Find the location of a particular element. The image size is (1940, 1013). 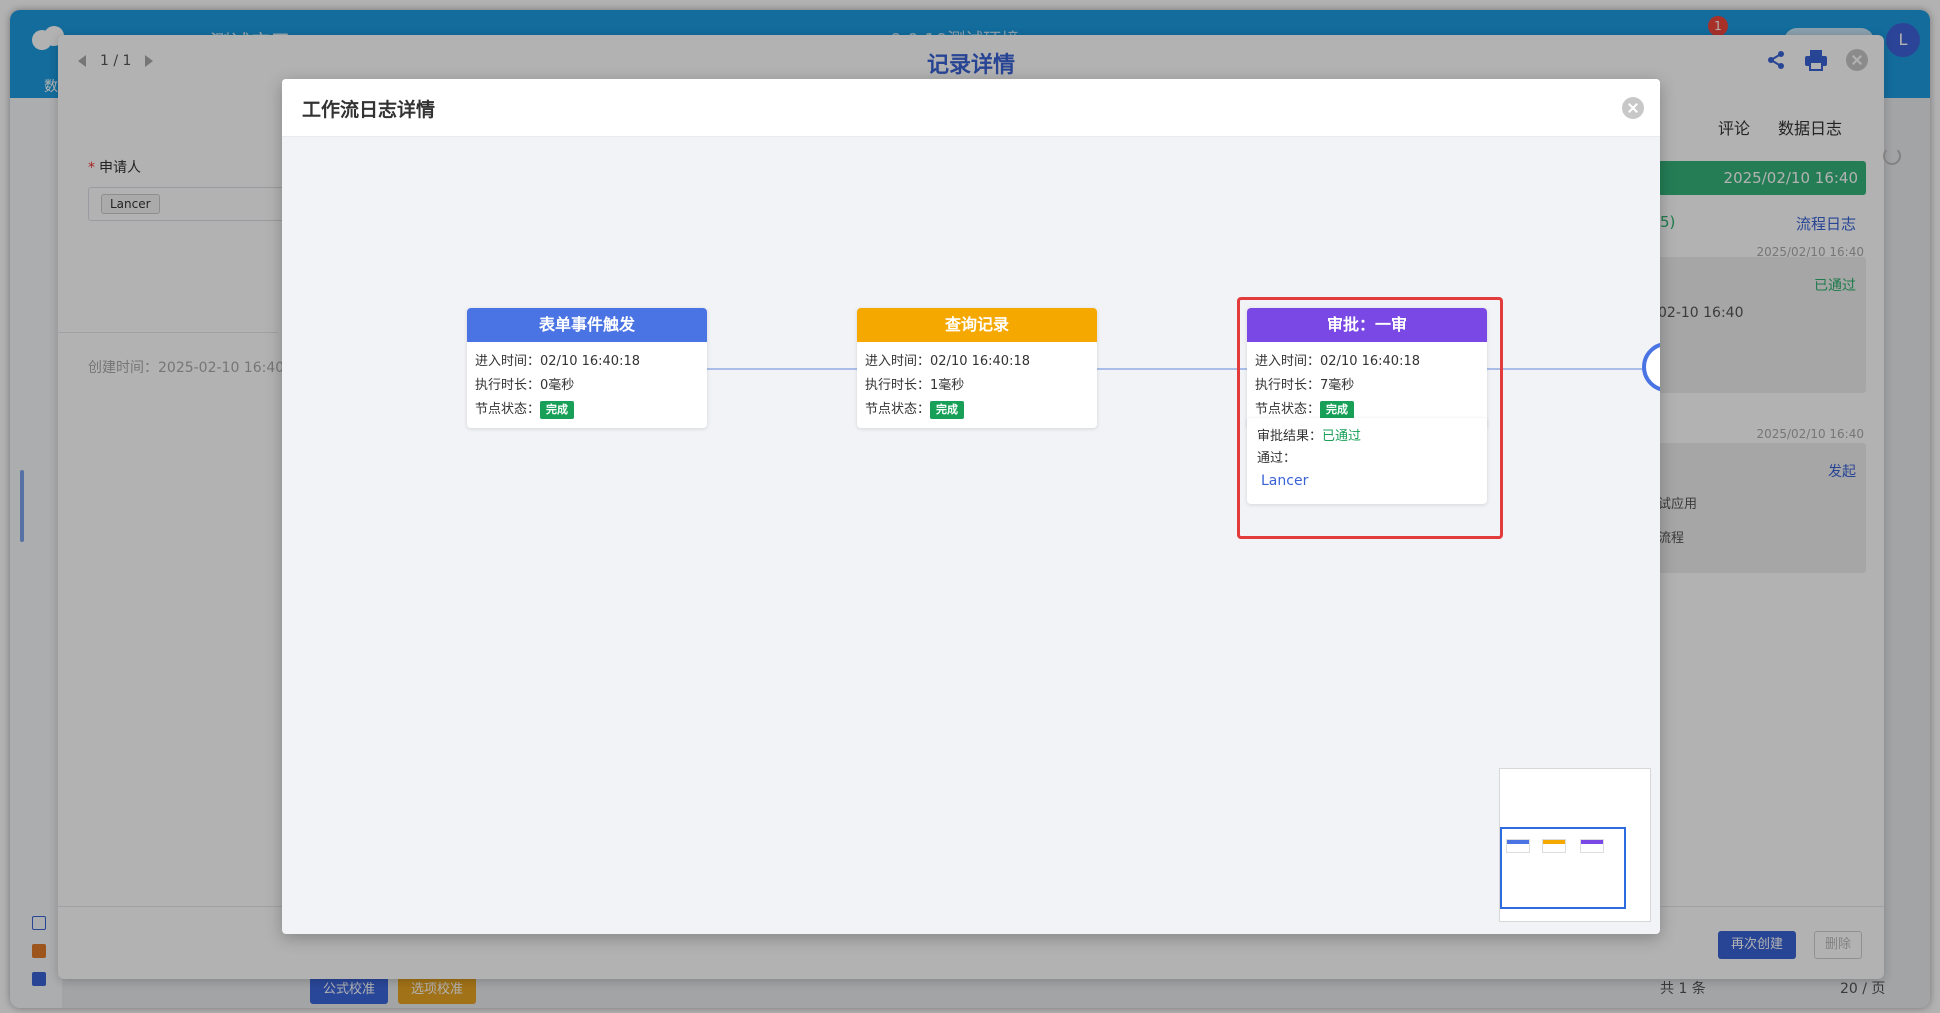

node-title: 审批：一审 is located at coordinates (1367, 325).